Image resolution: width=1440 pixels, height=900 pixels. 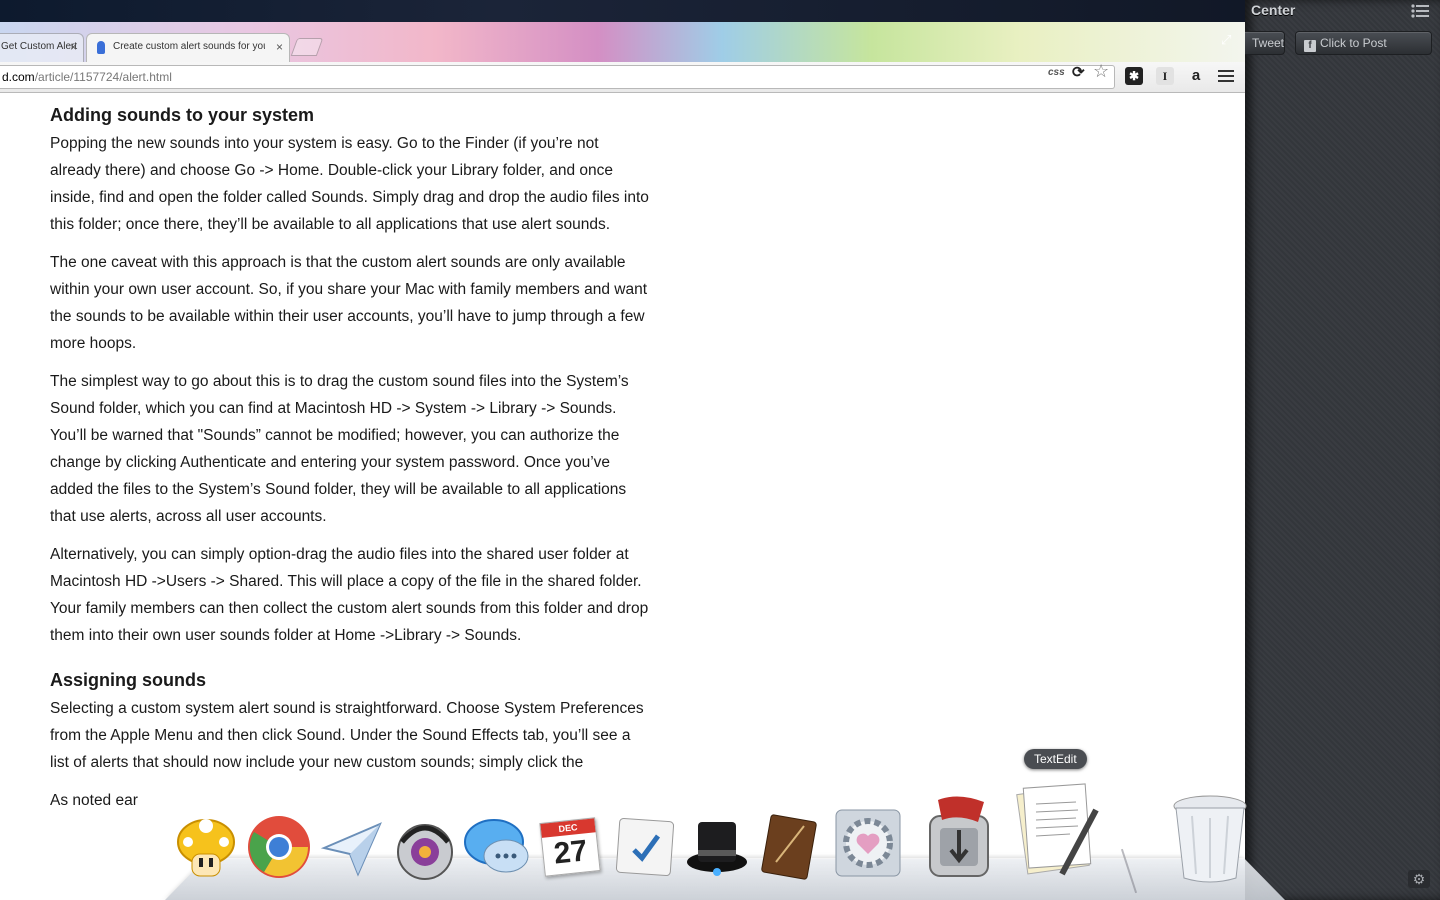 I want to click on calendar-icon: DEC 27, so click(x=570, y=846).